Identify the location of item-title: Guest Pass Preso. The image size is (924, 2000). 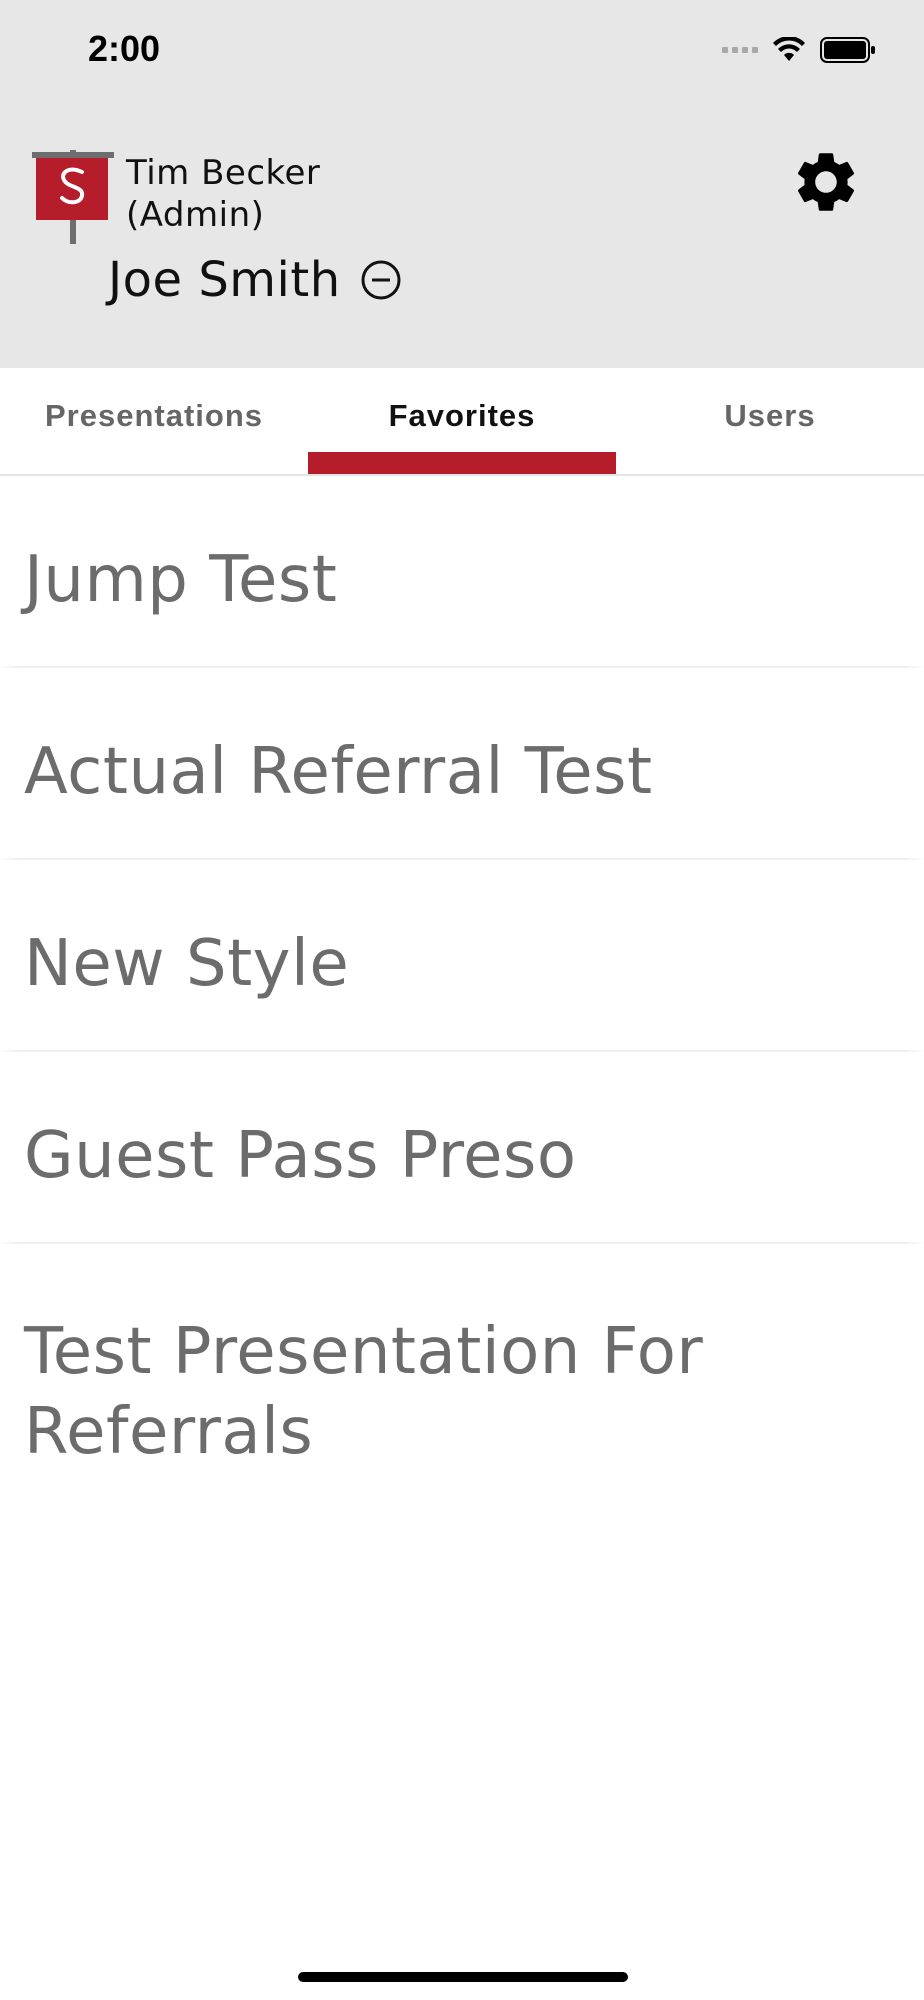
(300, 1156).